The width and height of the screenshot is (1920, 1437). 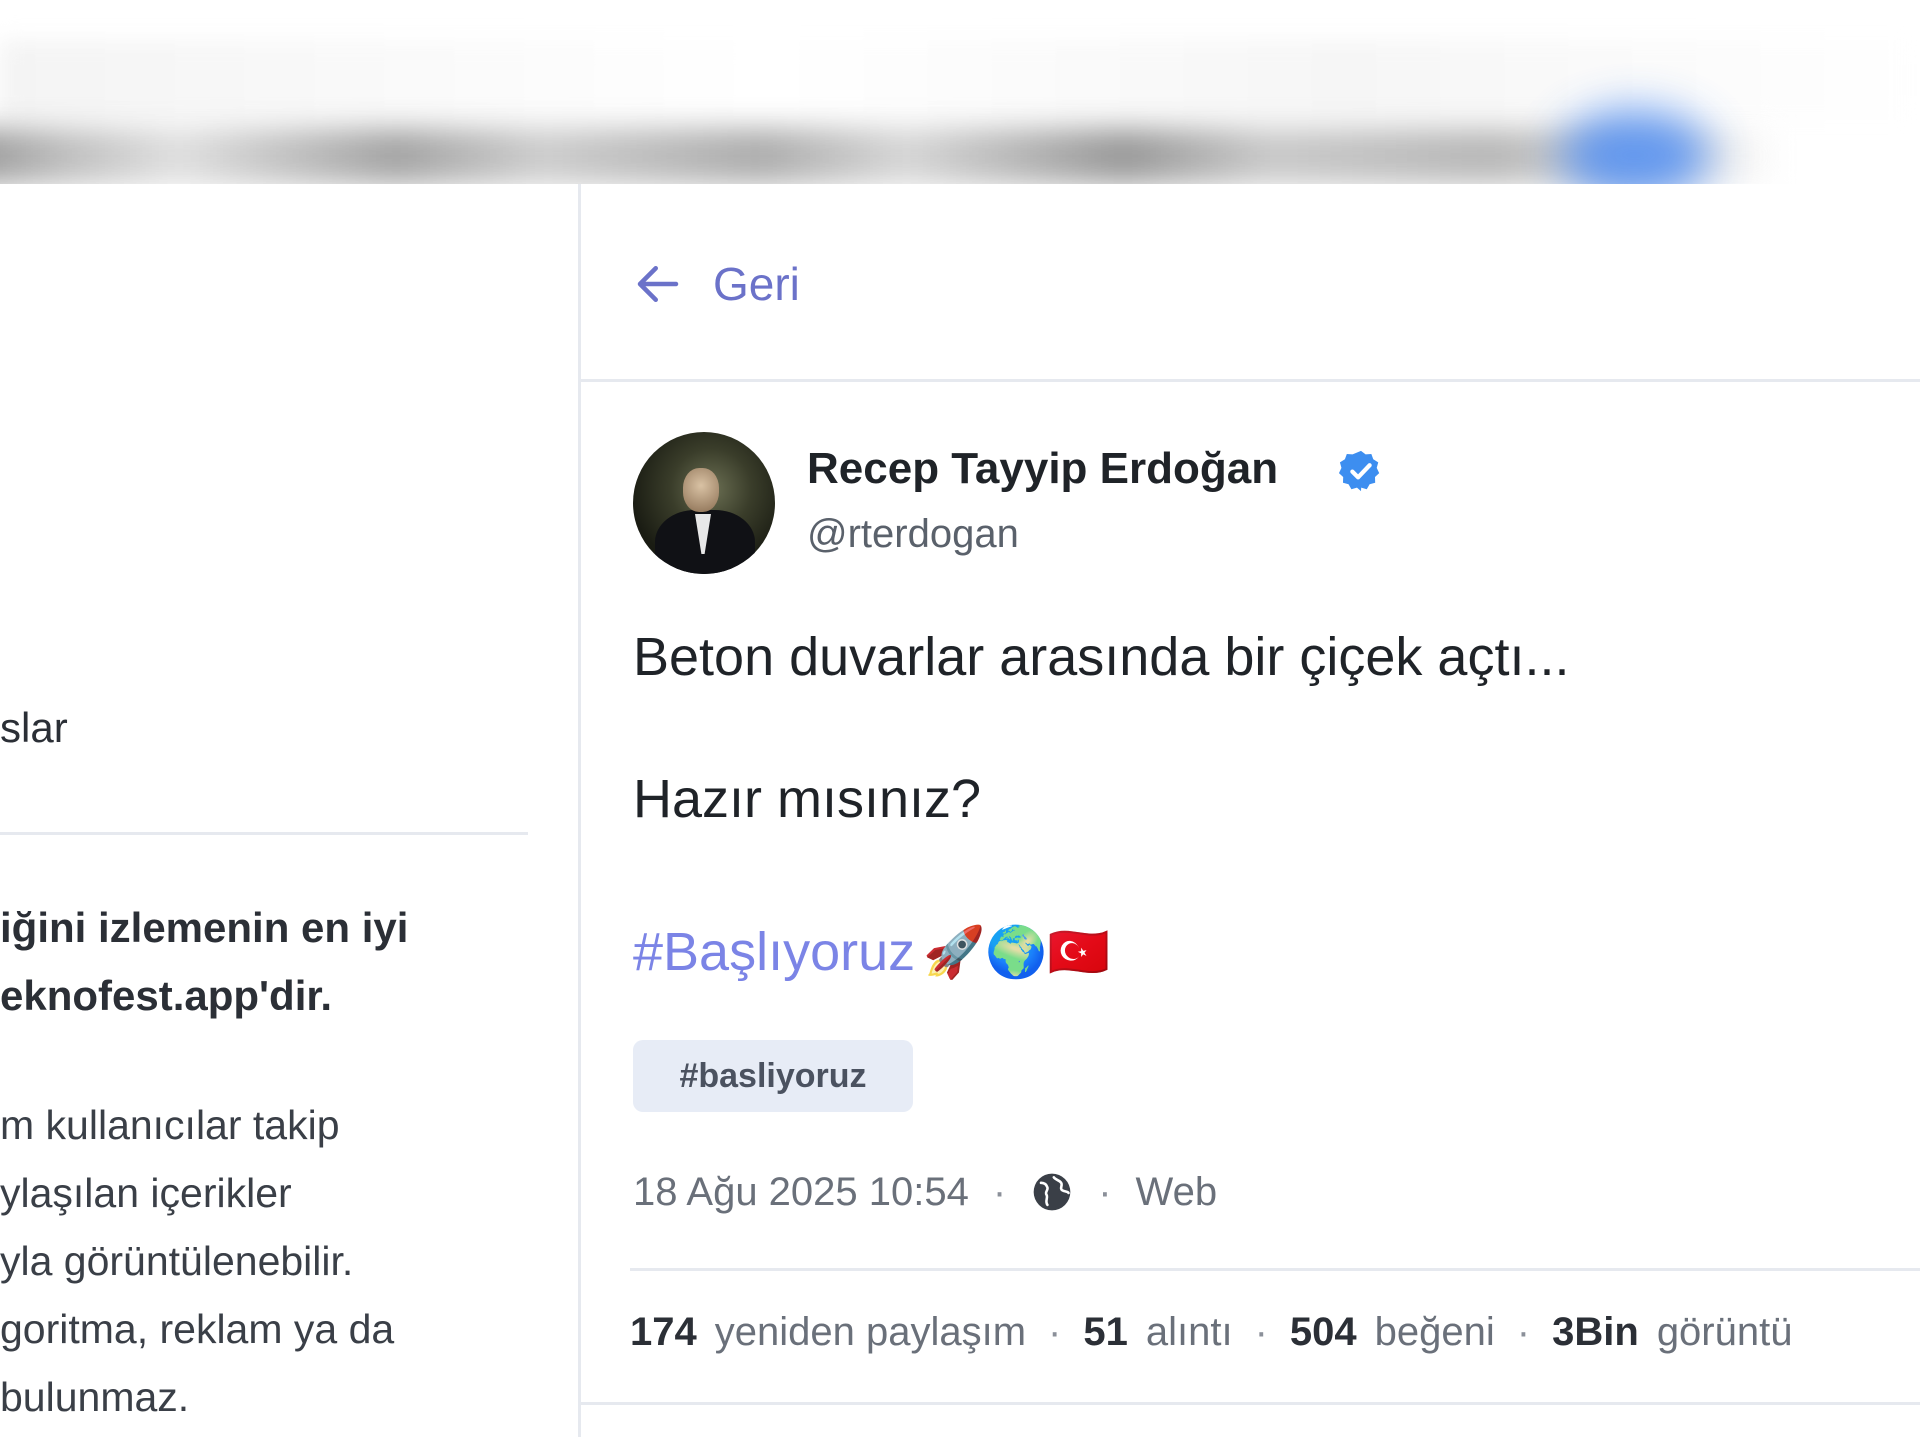 I want to click on sidebar-divider, so click(x=264, y=833).